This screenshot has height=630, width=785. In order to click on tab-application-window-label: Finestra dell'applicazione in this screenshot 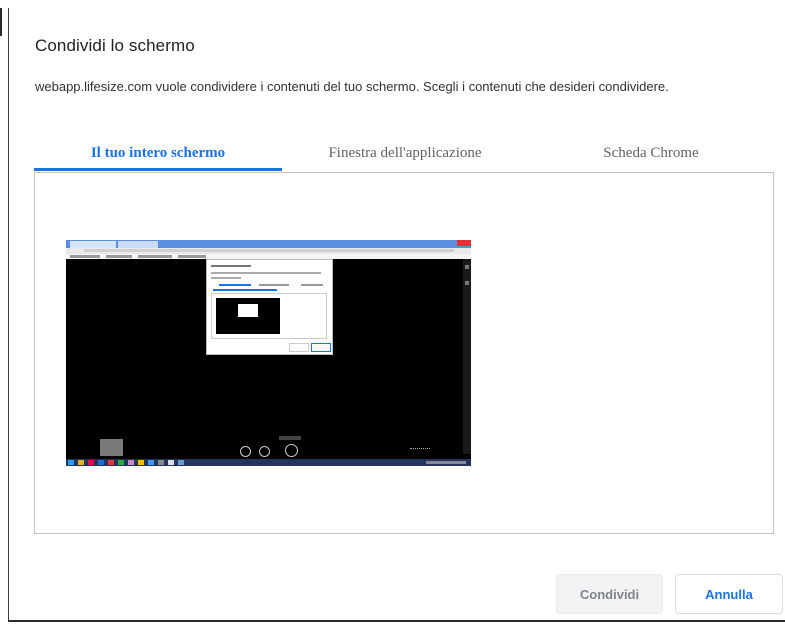, I will do `click(405, 153)`.